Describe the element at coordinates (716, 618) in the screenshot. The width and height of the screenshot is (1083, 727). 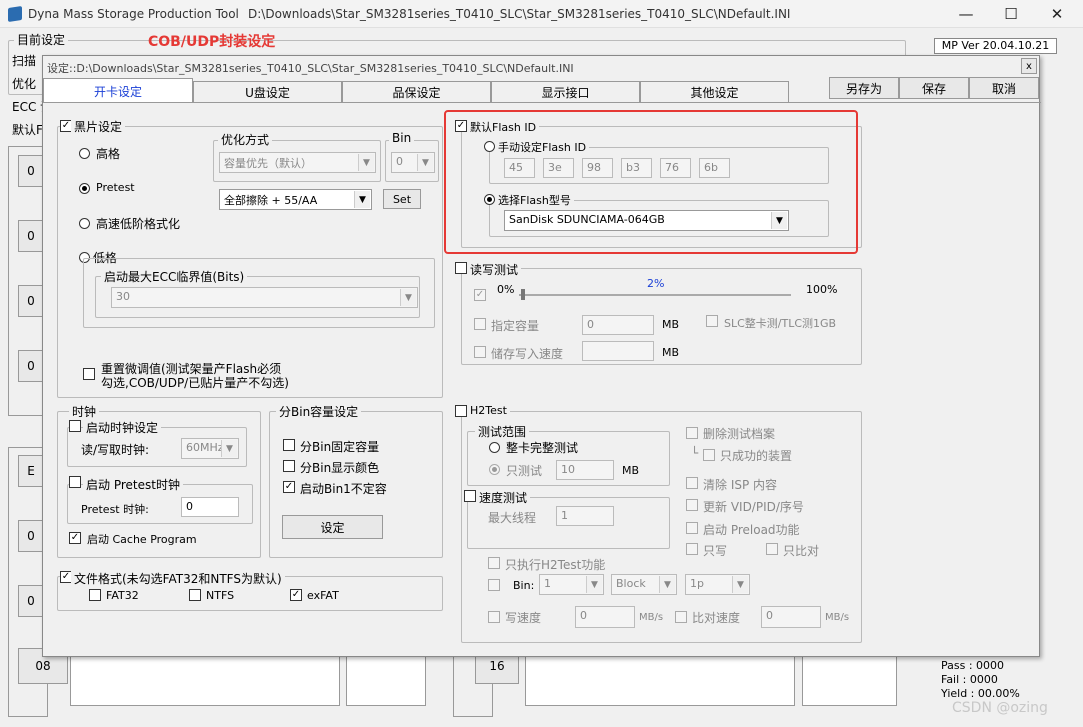
I see `cspeed-label: 比对速度` at that location.